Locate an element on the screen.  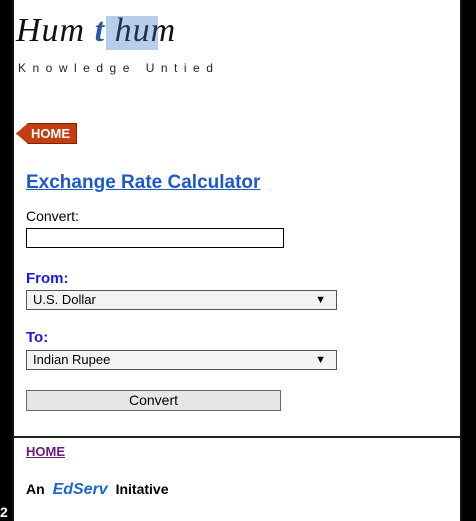
to-label: To: is located at coordinates (37, 337).